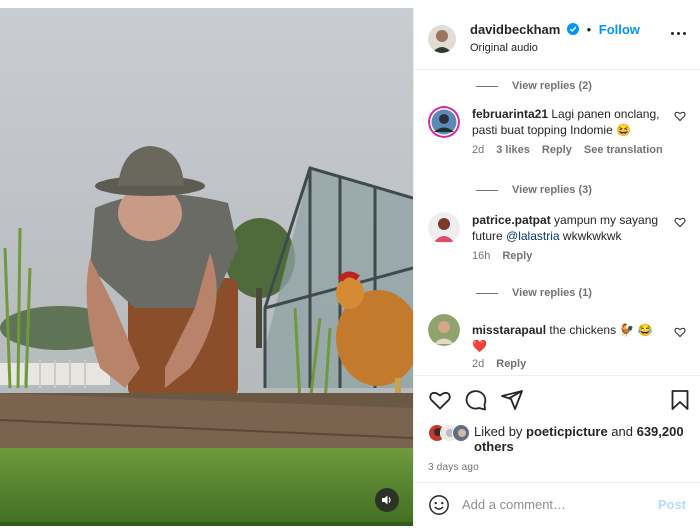 This screenshot has width=700, height=528. What do you see at coordinates (590, 236) in the screenshot?
I see `comment-text: wkwkwkwk` at bounding box center [590, 236].